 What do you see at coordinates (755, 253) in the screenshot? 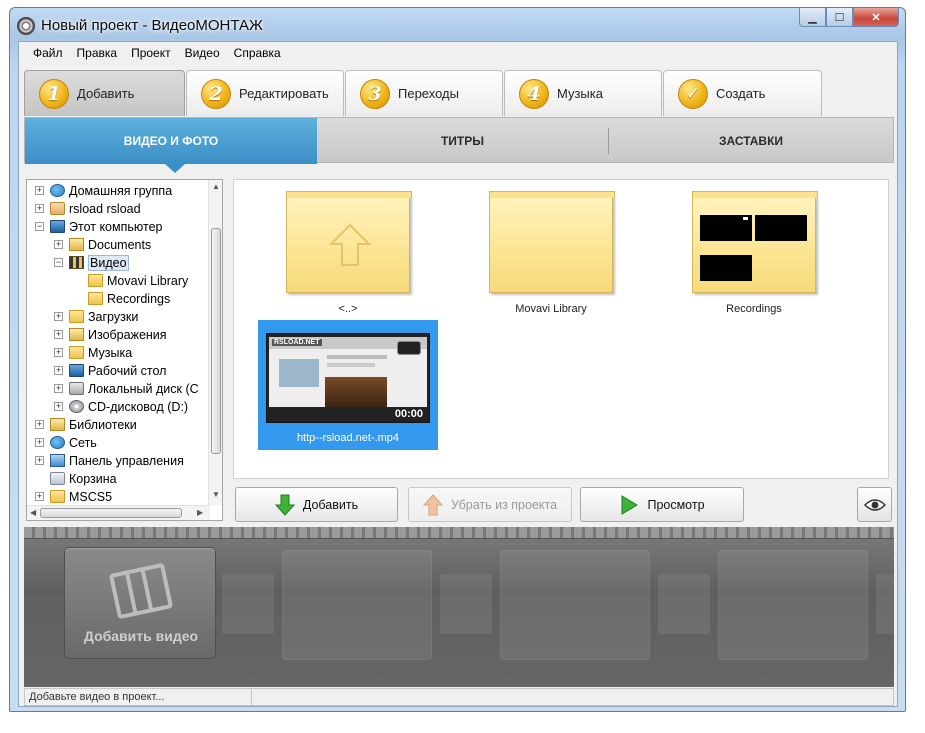
I see `folder-recordings: Recordings` at bounding box center [755, 253].